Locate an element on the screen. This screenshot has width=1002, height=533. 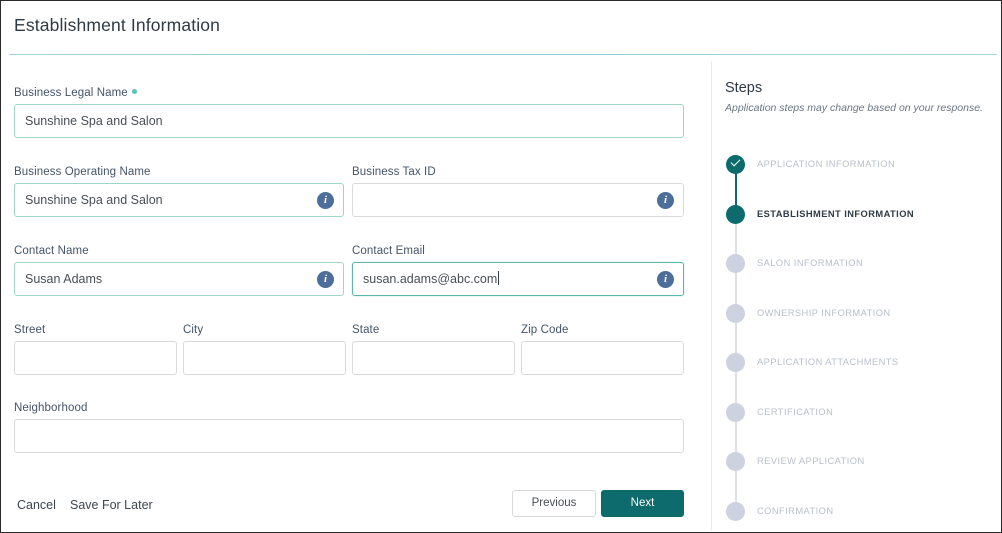
step-label: APPLICATION INFORMATION is located at coordinates (826, 164).